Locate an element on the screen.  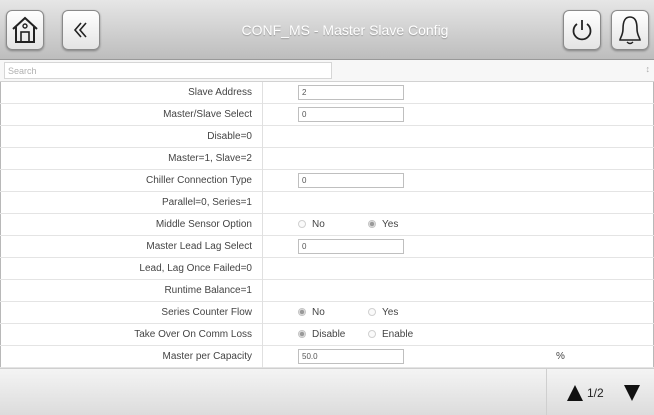
slave-address-input: 2 is located at coordinates (351, 92).